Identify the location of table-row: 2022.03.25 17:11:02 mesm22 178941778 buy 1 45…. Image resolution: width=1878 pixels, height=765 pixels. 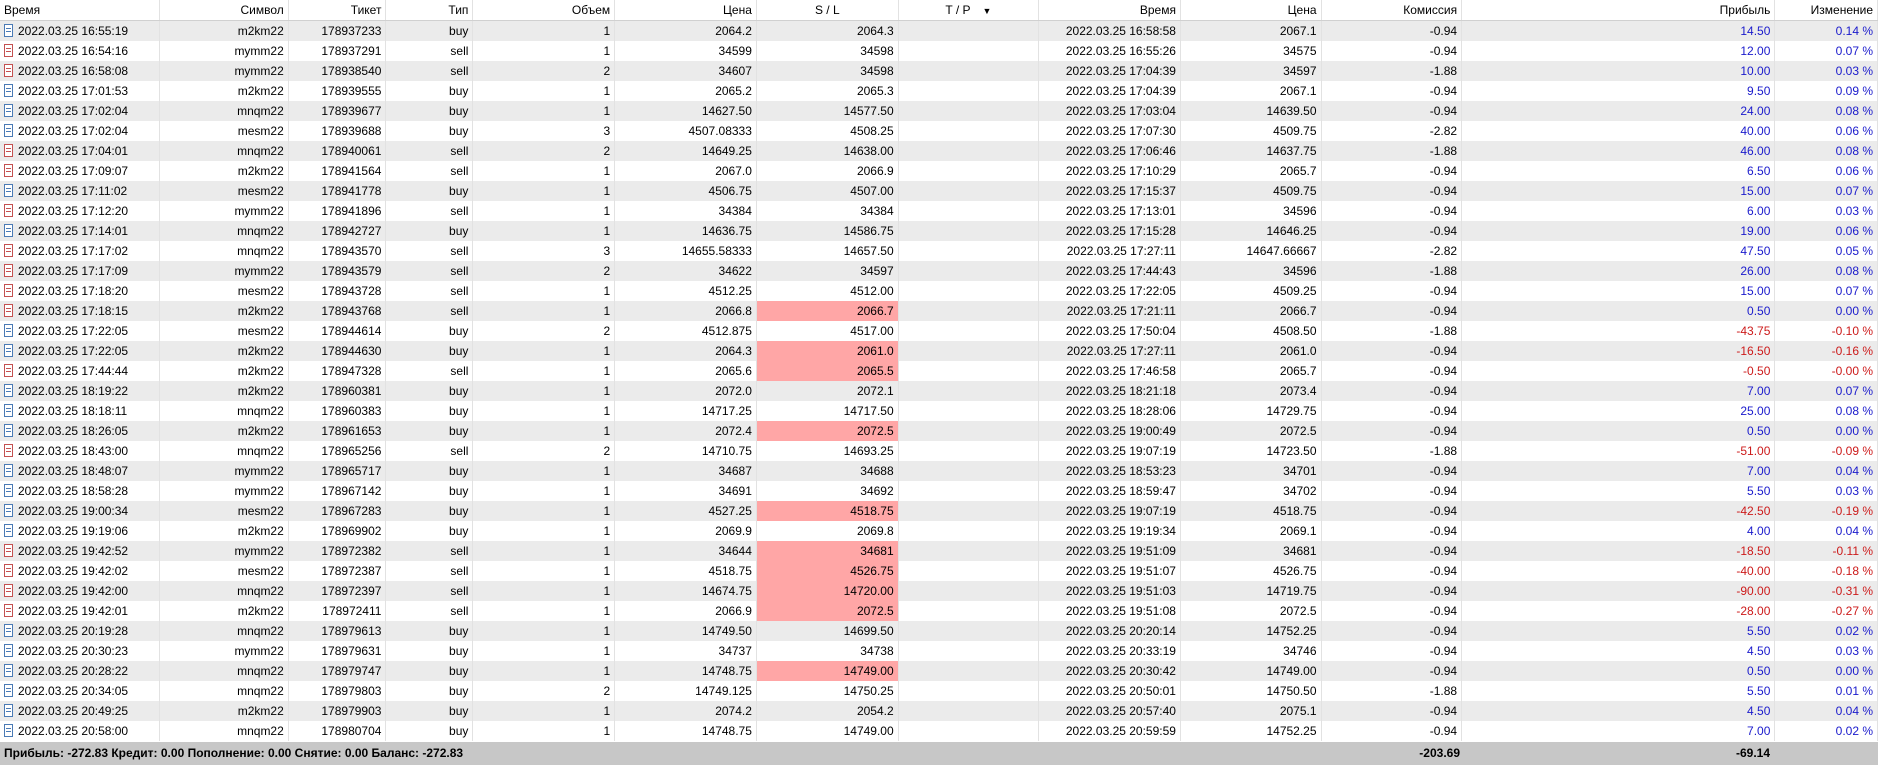
(939, 191).